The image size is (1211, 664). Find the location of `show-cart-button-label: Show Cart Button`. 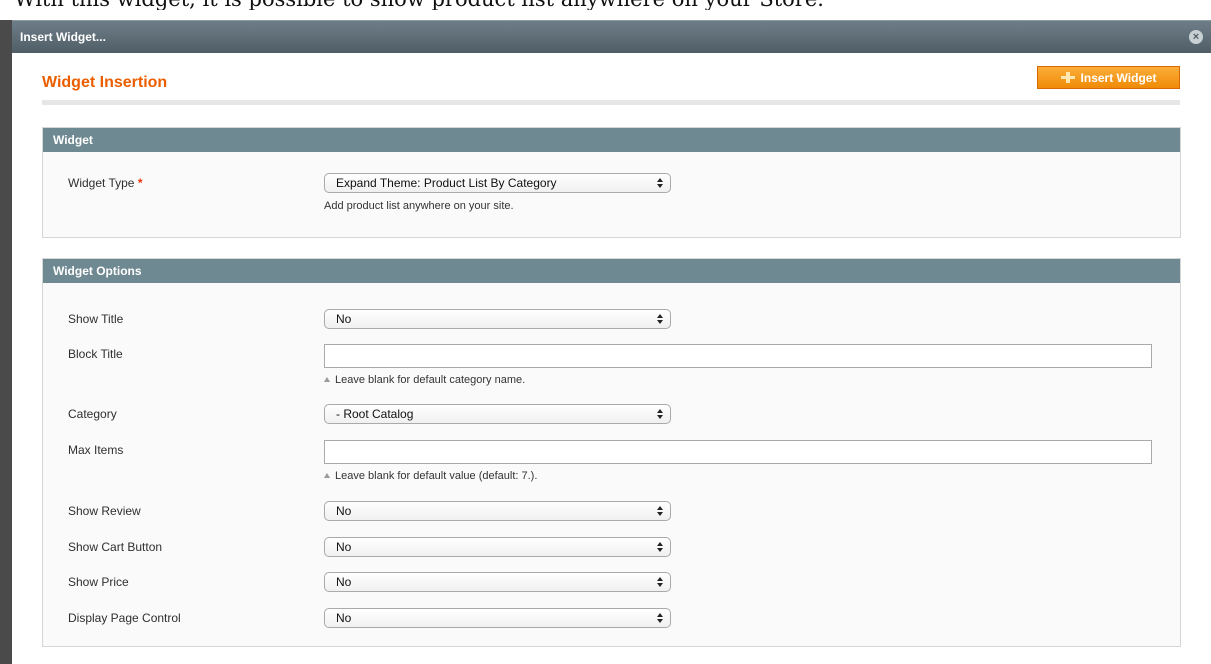

show-cart-button-label: Show Cart Button is located at coordinates (115, 547).